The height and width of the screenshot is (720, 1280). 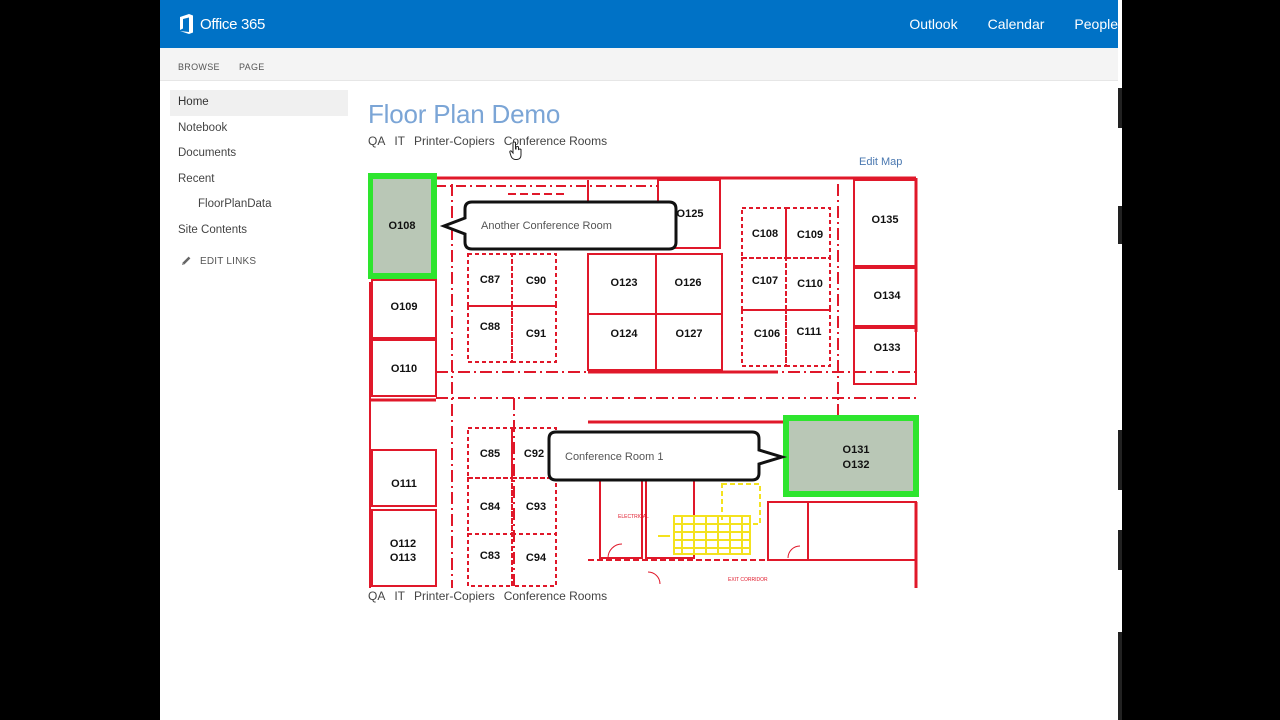 What do you see at coordinates (536, 507) in the screenshot?
I see `room-label-c93: C93` at bounding box center [536, 507].